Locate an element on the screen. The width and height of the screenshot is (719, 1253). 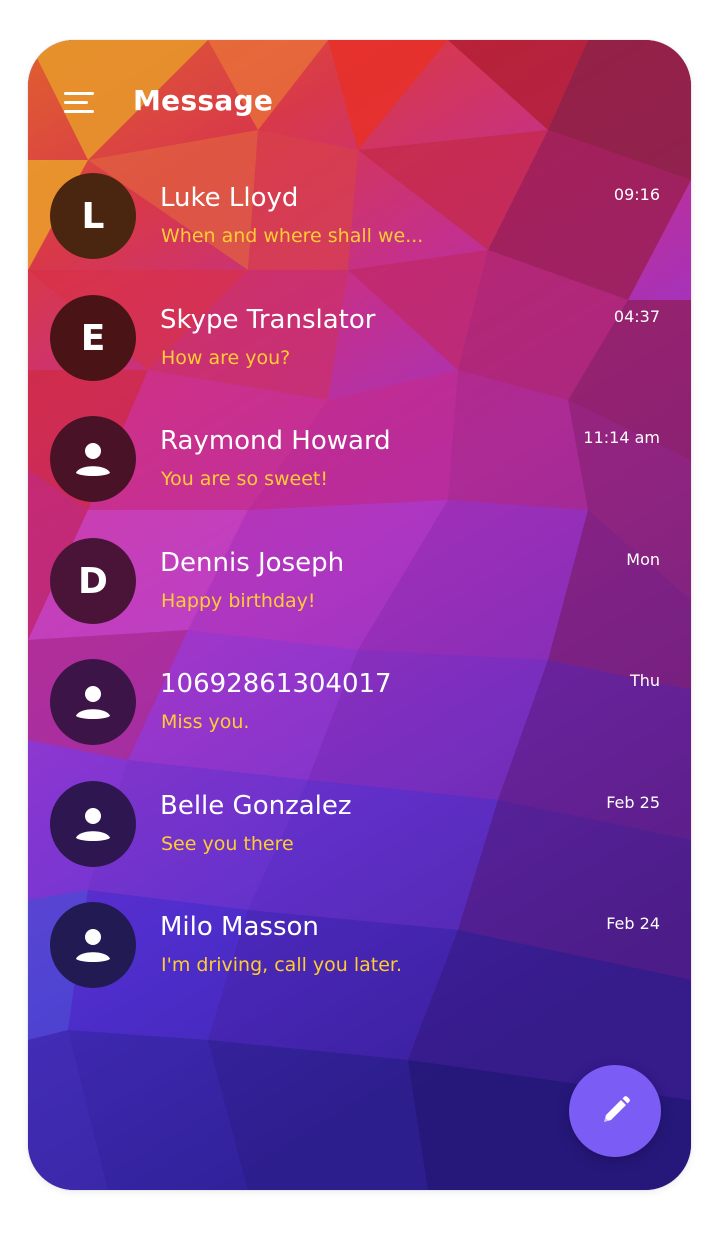
avatar-letter: D is located at coordinates (93, 581).